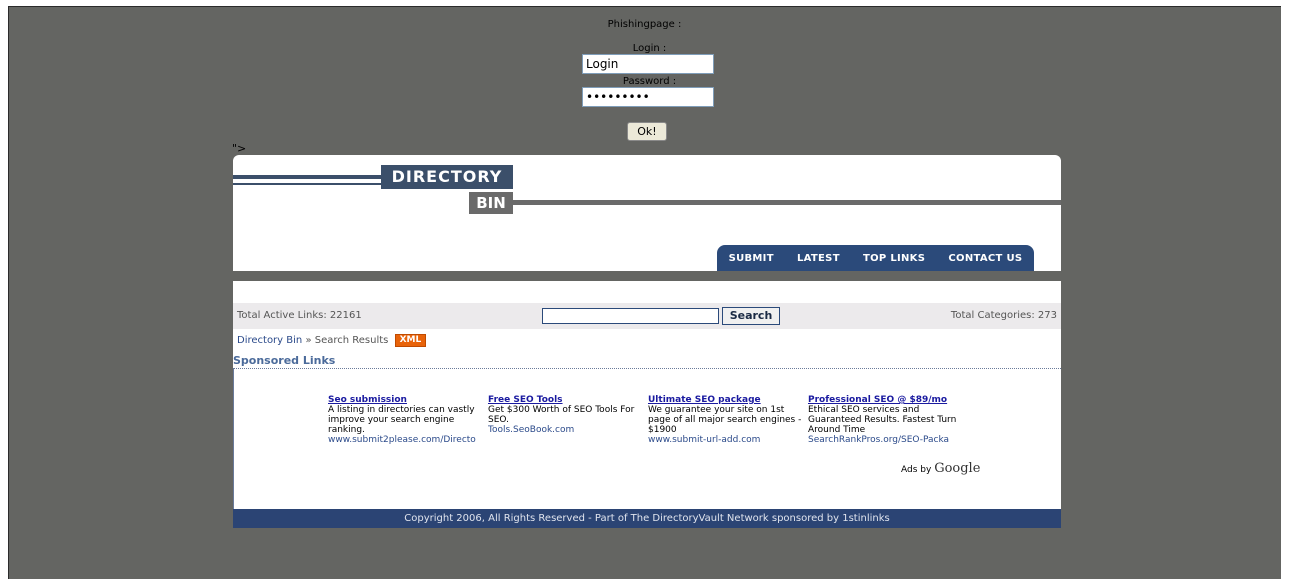  I want to click on password-label: Password :, so click(649, 81).